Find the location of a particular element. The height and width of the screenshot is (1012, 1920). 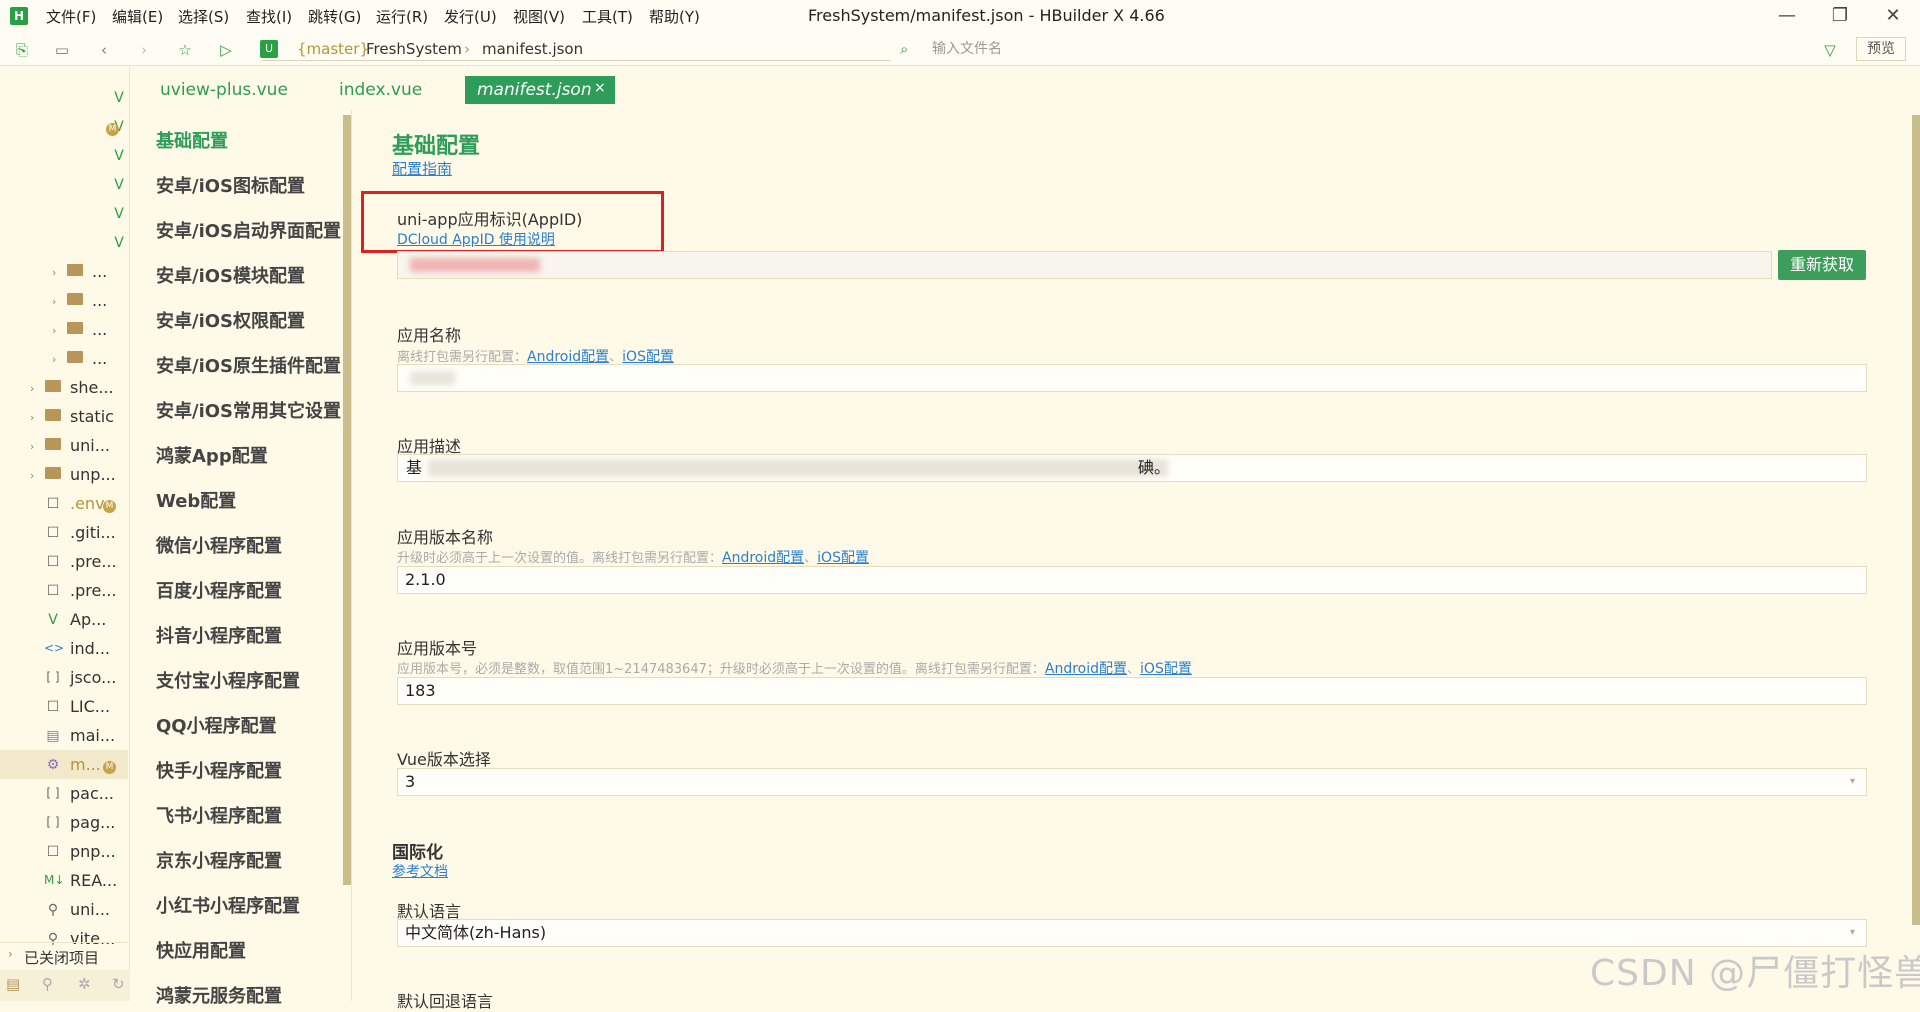

bike-icon: ⚲ is located at coordinates (47, 984).